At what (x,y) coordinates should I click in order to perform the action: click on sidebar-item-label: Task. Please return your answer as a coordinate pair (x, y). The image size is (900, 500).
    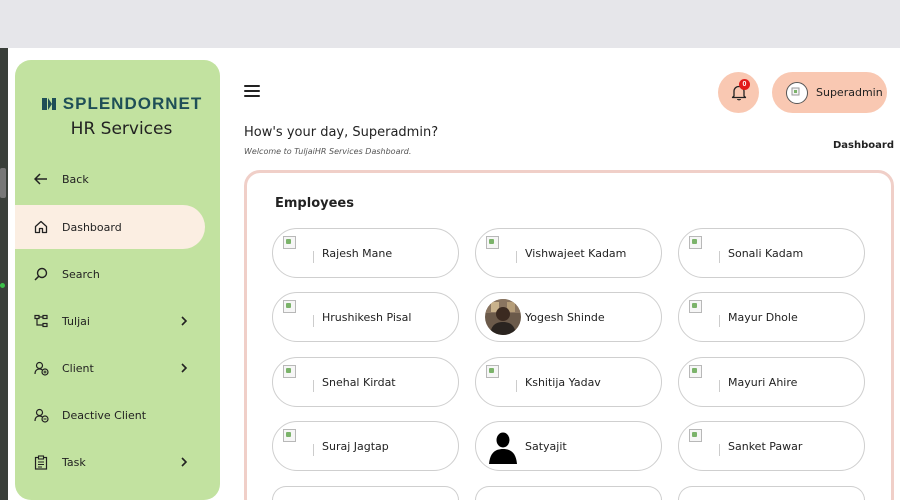
    Looking at the image, I should click on (74, 462).